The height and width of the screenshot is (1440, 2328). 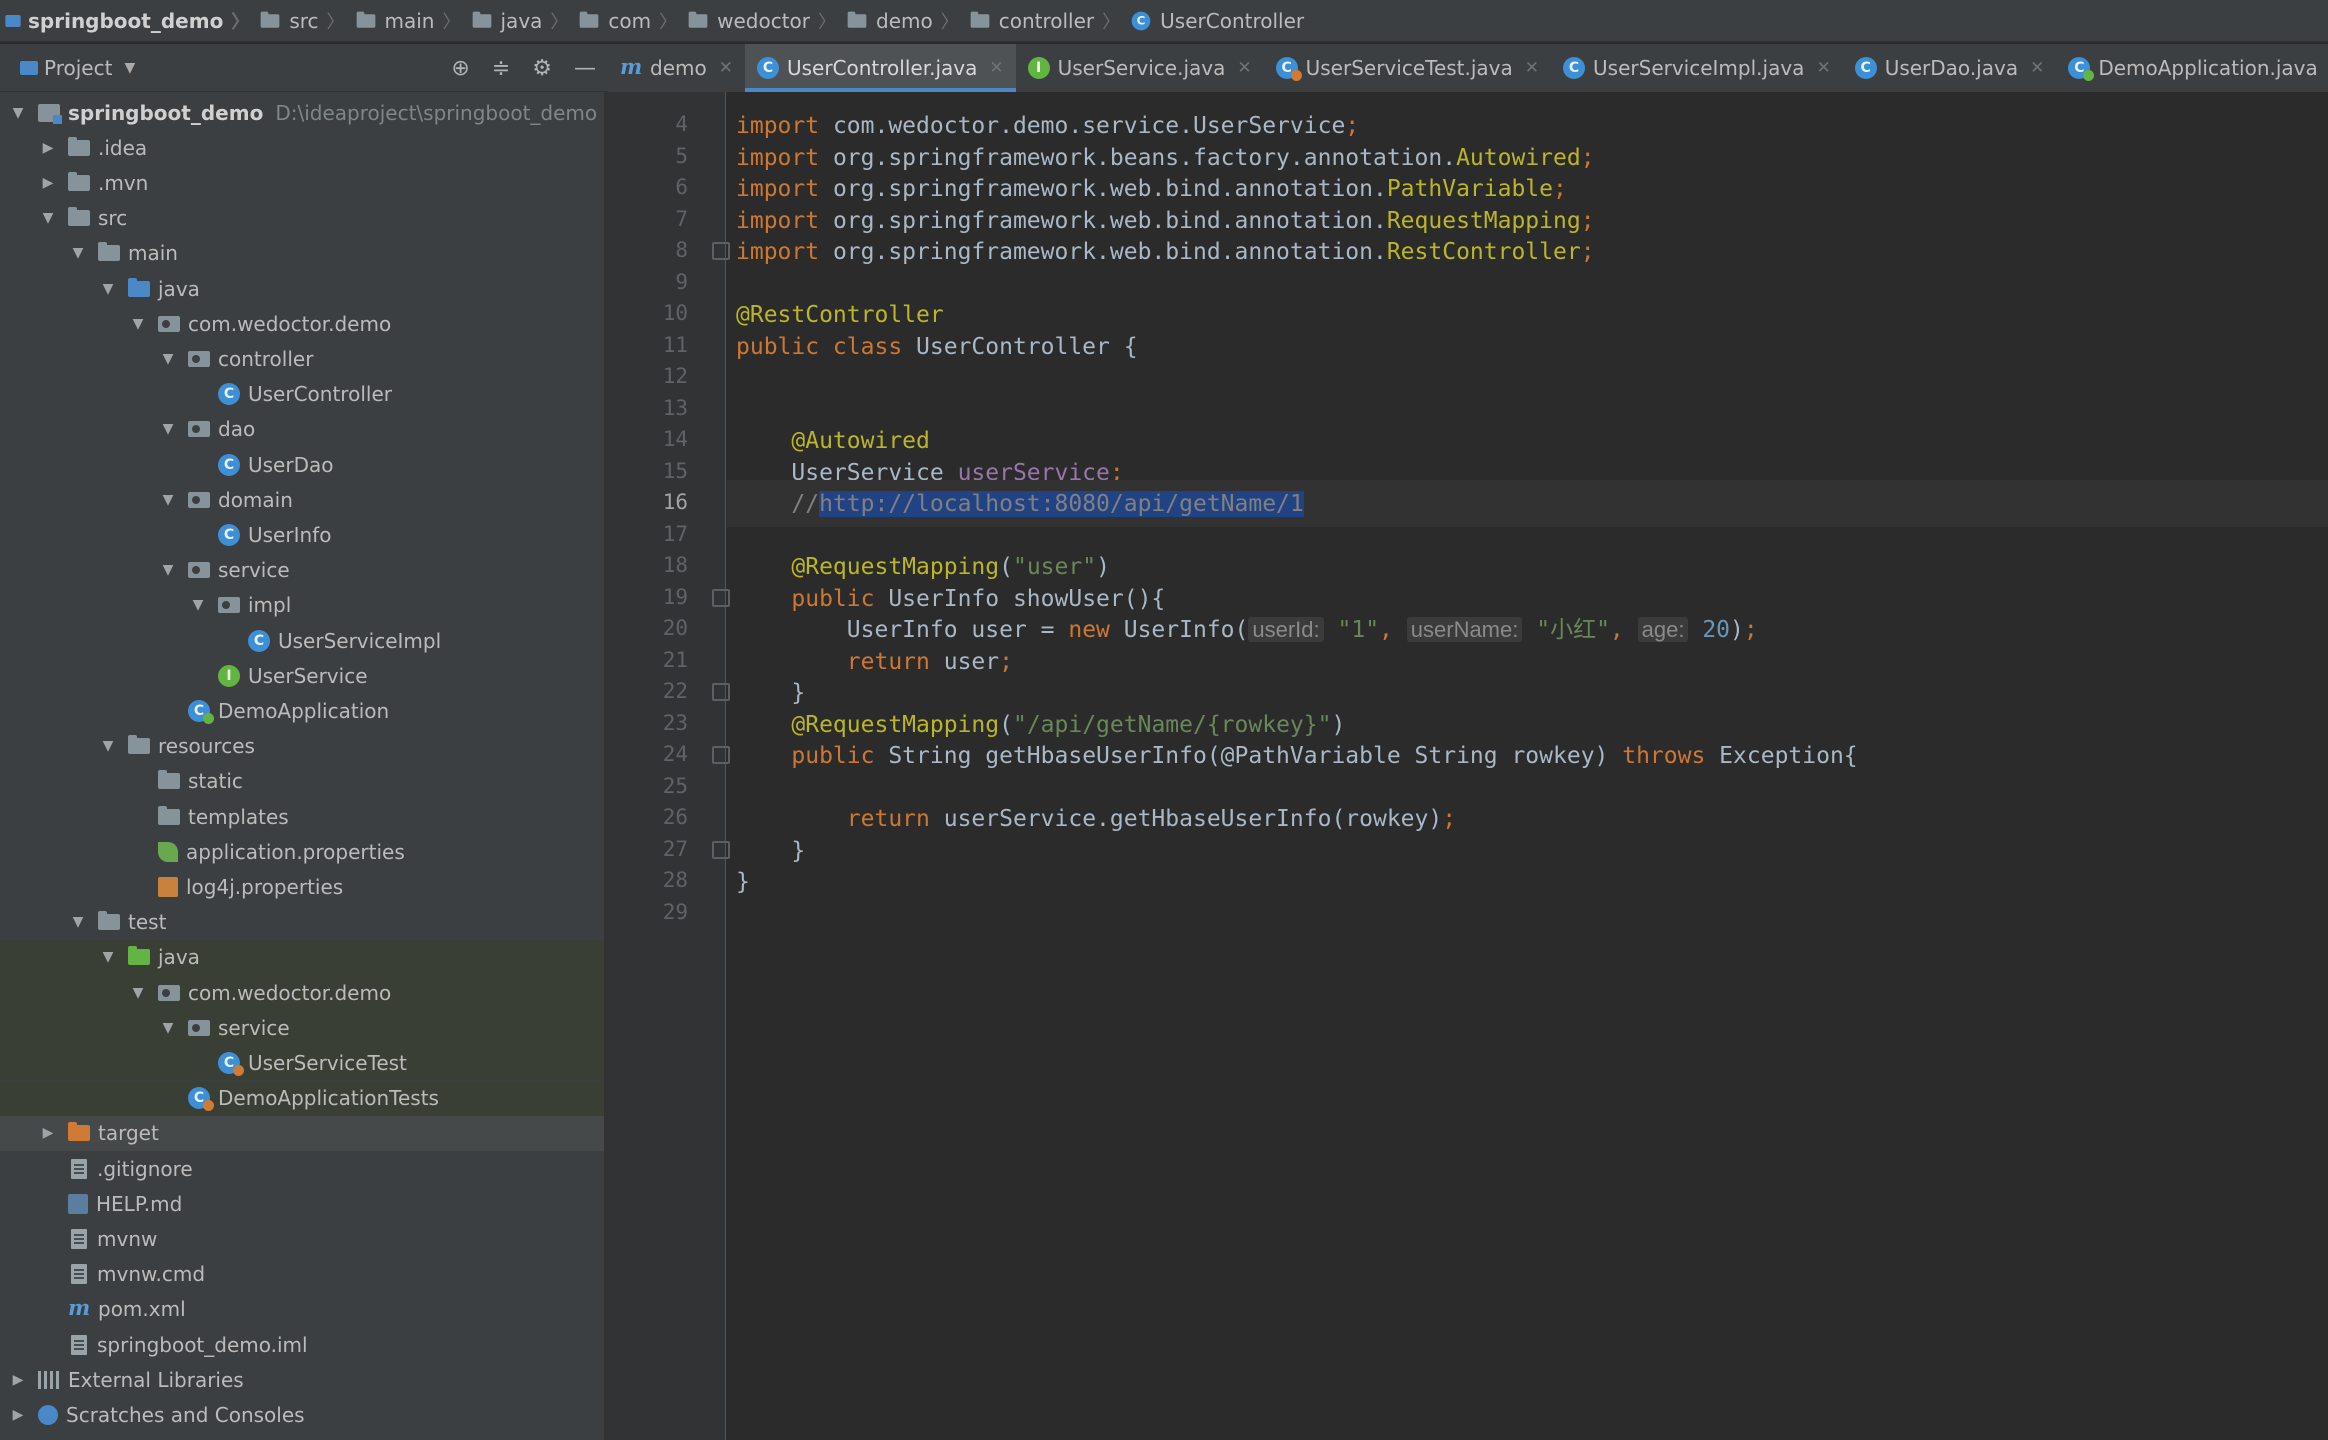 I want to click on editor-tab: UserServiceImpl.java ✕, so click(x=1697, y=68).